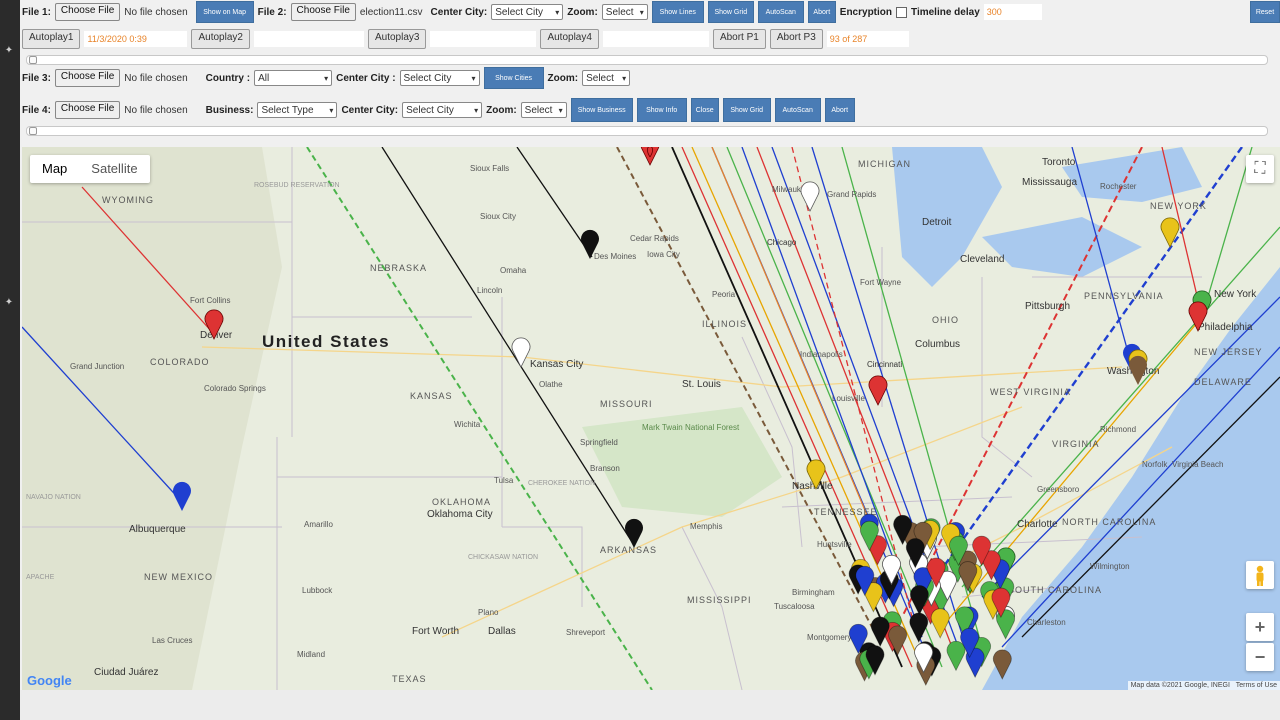 The width and height of the screenshot is (1280, 720). I want to click on timeline-delay-input: 300, so click(1012, 12).